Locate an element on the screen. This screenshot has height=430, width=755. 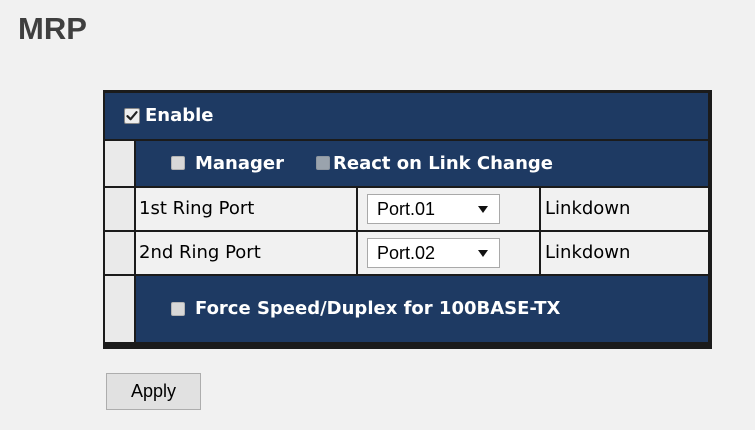
enable-label: Enable is located at coordinates (179, 115).